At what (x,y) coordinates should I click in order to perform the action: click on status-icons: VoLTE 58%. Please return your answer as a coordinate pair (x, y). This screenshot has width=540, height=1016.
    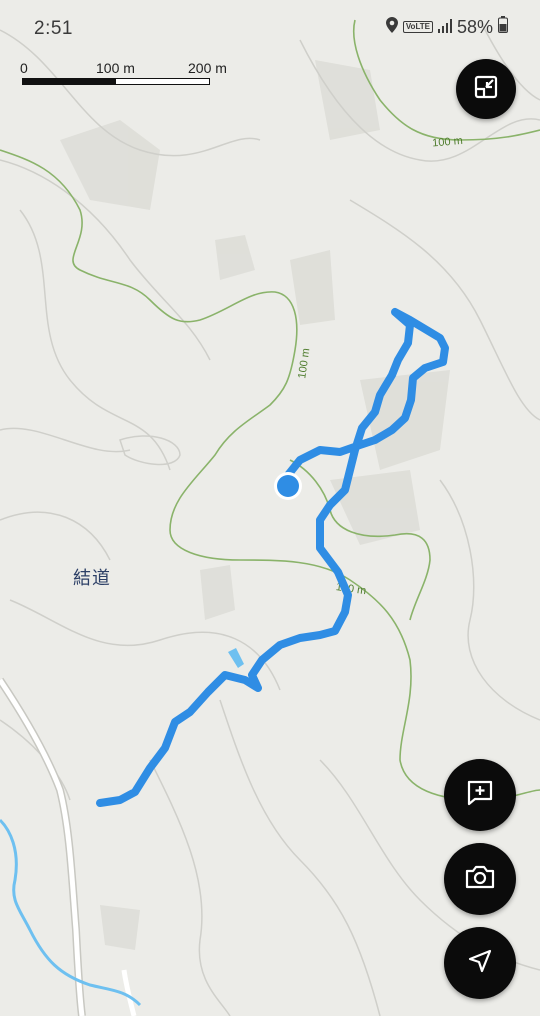
    Looking at the image, I should click on (446, 27).